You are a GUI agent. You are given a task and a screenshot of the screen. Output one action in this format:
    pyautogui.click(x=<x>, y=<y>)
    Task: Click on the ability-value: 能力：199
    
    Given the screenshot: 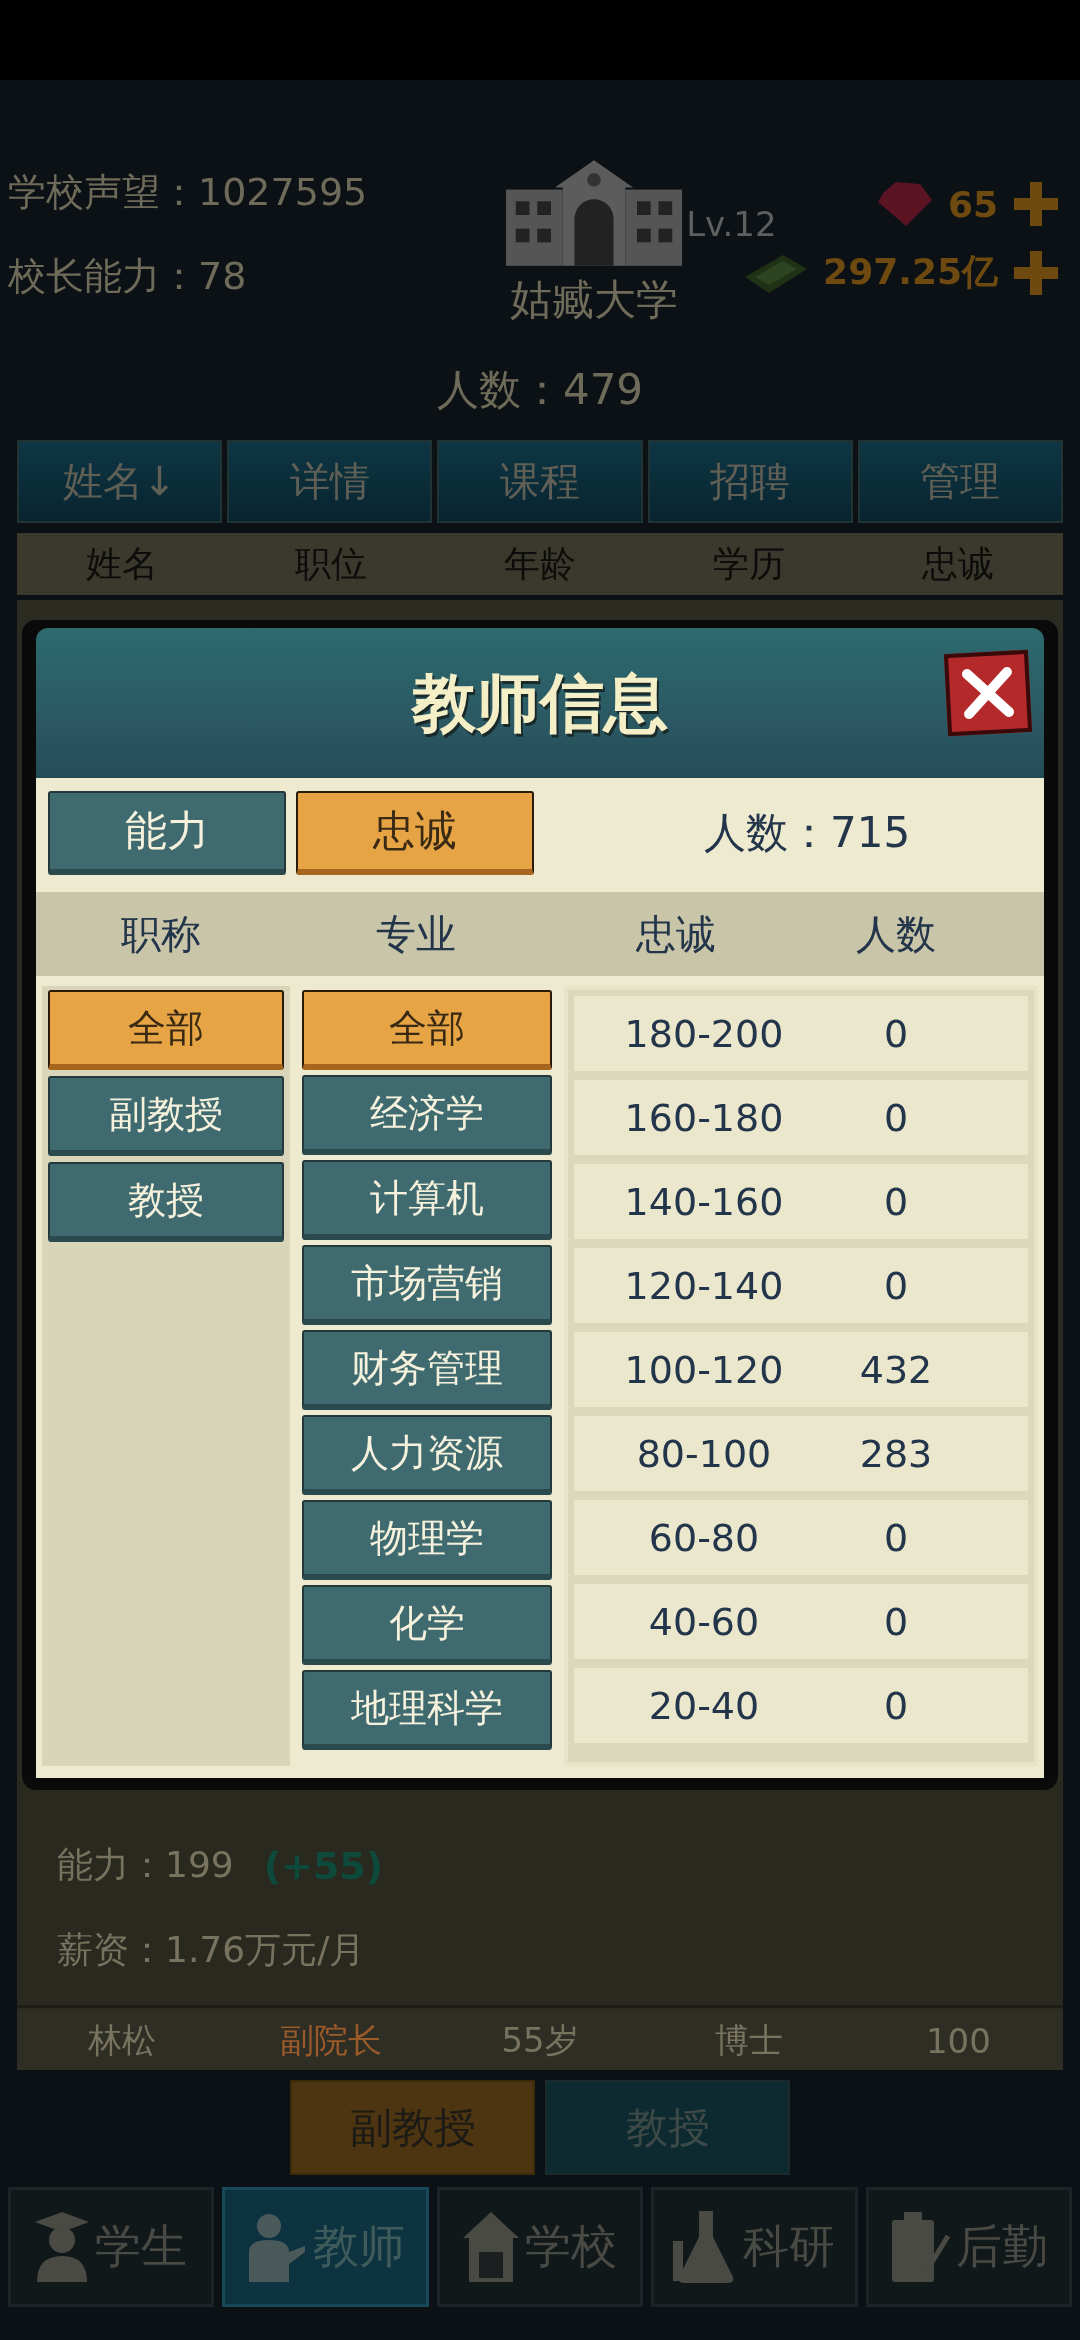 What is the action you would take?
    pyautogui.click(x=145, y=1865)
    